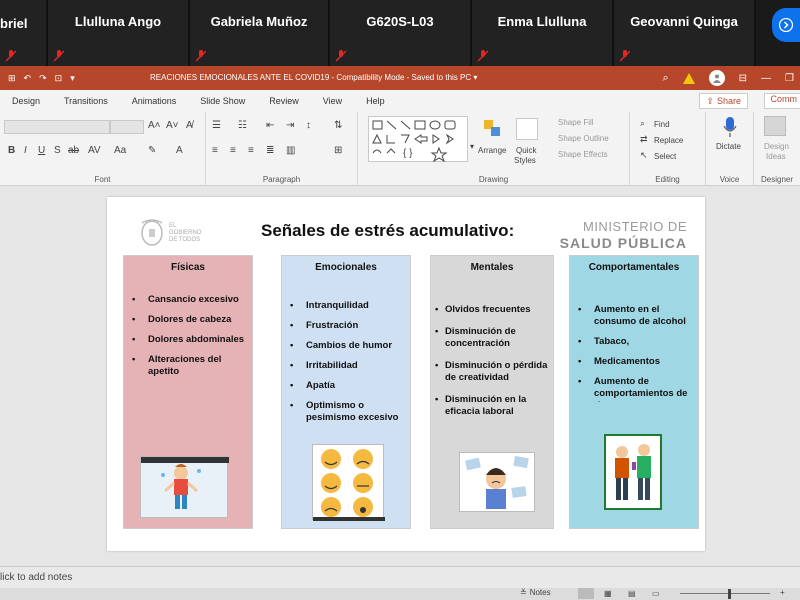 This screenshot has height=600, width=800. What do you see at coordinates (41, 150) in the screenshot?
I see `underline-icon: U` at bounding box center [41, 150].